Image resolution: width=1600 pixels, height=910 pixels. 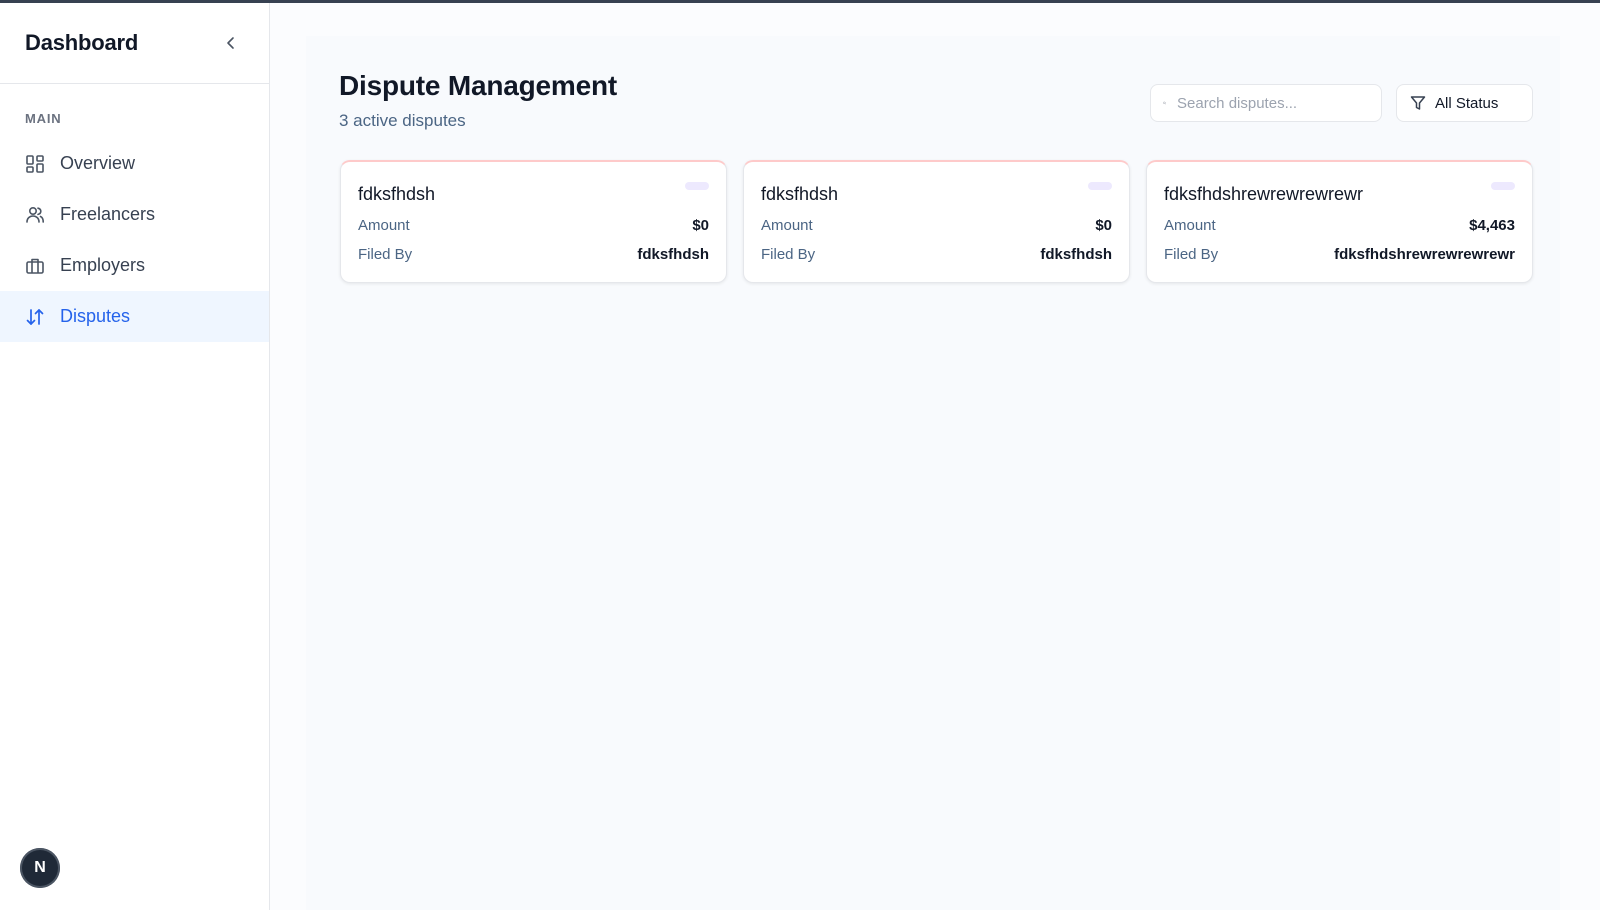 What do you see at coordinates (1492, 225) in the screenshot?
I see `amount-value: $4,463` at bounding box center [1492, 225].